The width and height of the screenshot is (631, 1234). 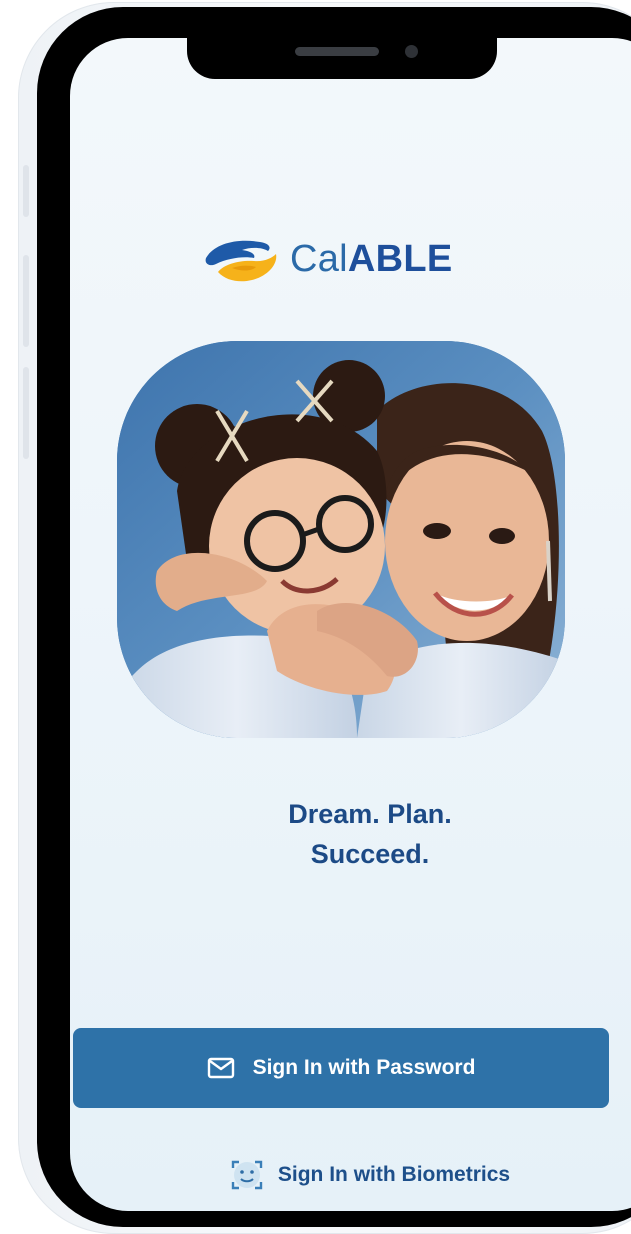 I want to click on side-button-mute, so click(x=26, y=191).